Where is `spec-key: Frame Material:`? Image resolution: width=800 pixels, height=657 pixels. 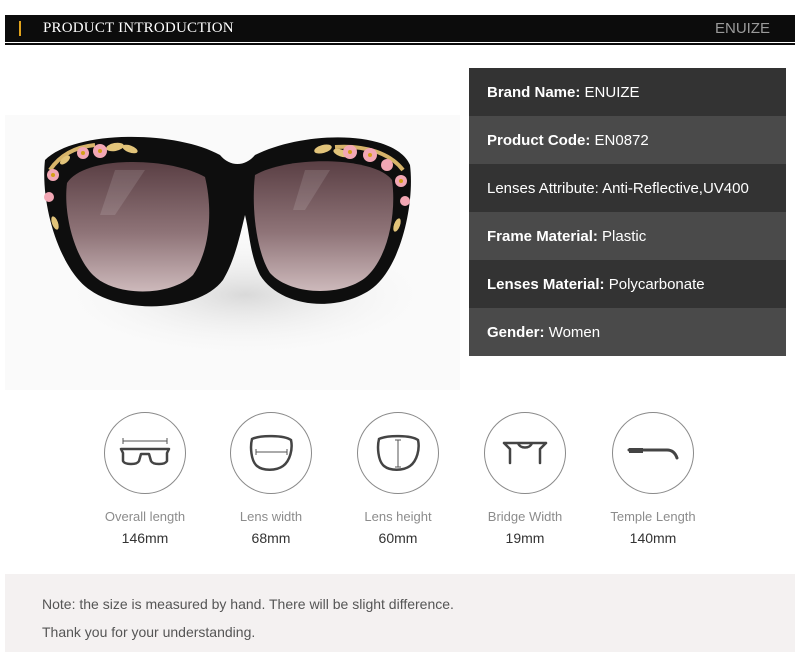
spec-key: Frame Material: is located at coordinates (542, 236).